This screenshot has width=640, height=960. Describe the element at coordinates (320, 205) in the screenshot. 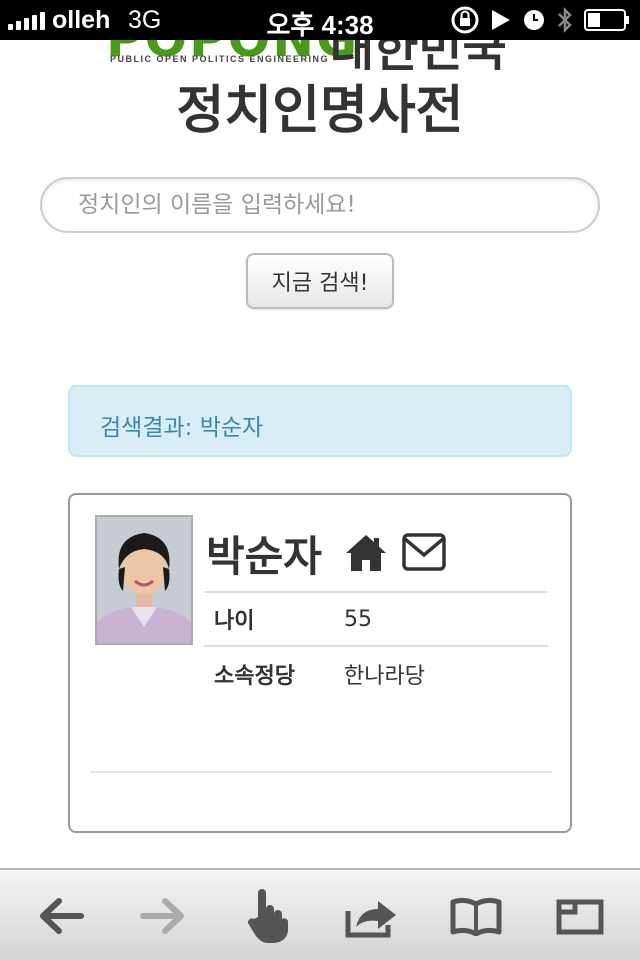

I see `search-input` at that location.